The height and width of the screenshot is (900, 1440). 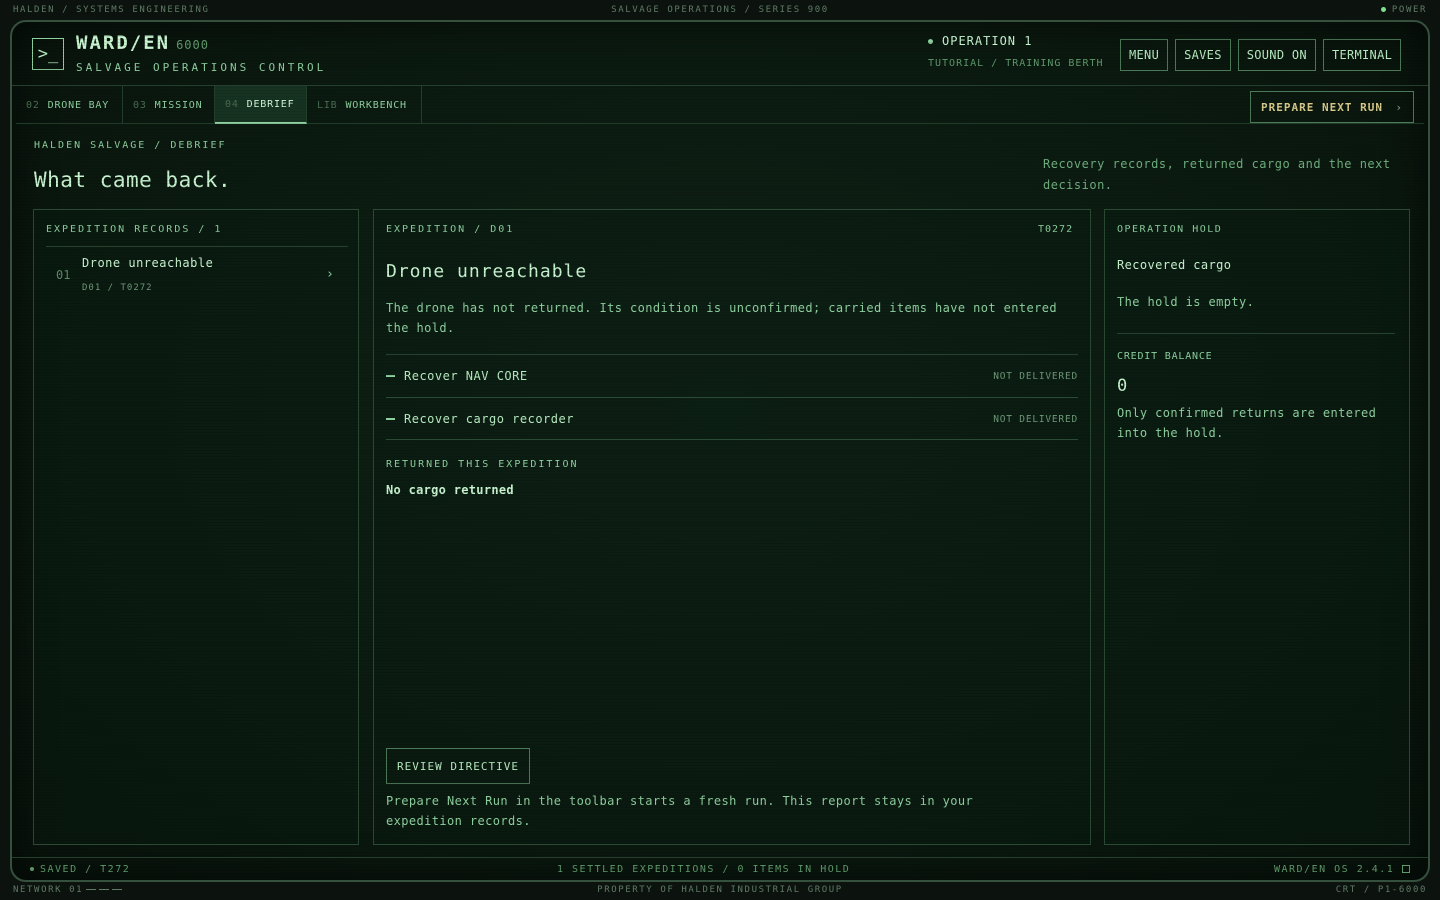 What do you see at coordinates (133, 180) in the screenshot?
I see `page-title: What came back.` at bounding box center [133, 180].